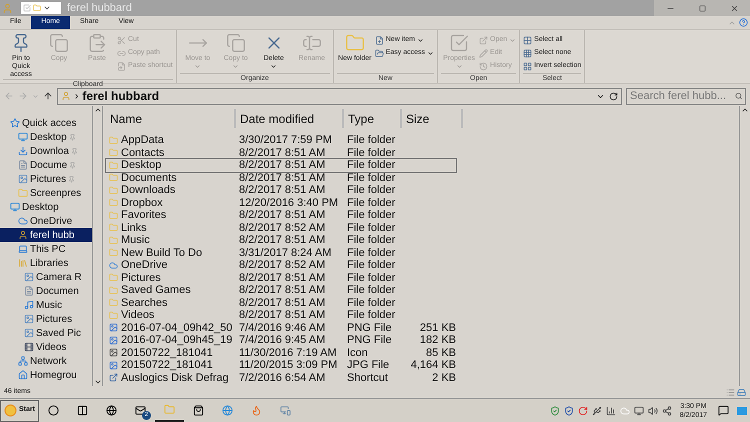 This screenshot has height=422, width=750. I want to click on task-view-icon, so click(82, 410).